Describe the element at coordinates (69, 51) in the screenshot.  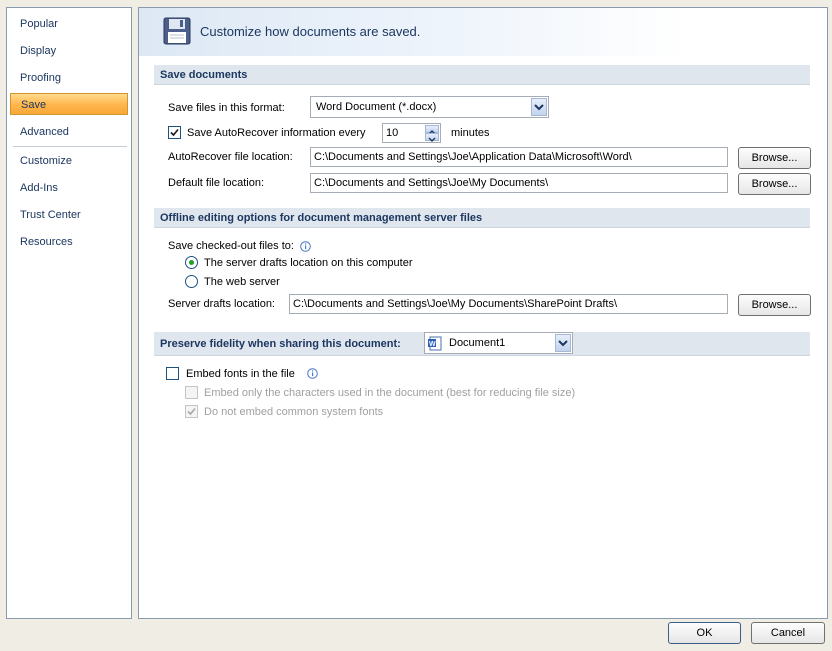
I see `sidebar-item-display: Display` at that location.